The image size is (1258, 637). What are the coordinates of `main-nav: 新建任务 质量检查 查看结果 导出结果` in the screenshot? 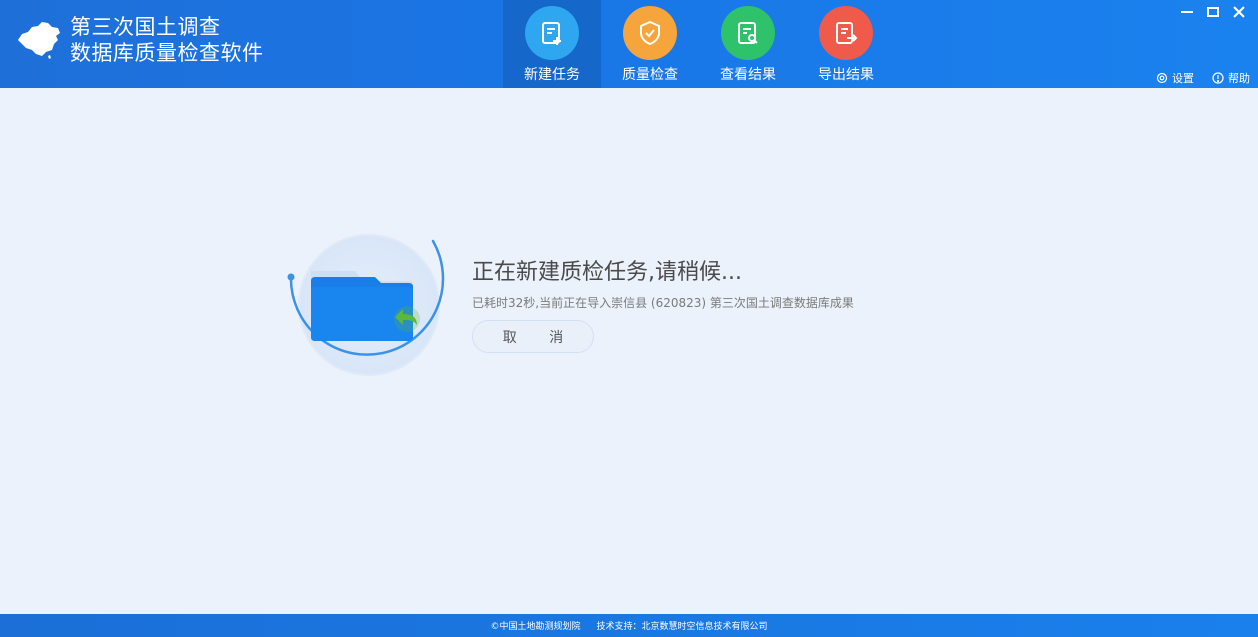 It's located at (699, 44).